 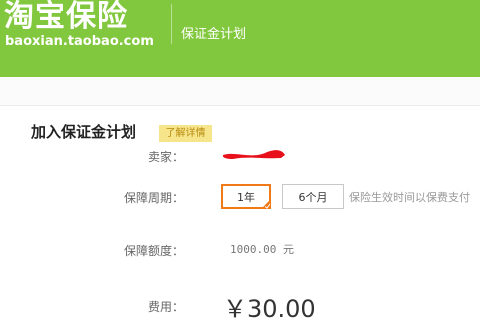 I want to click on section-divider, so click(x=240, y=105).